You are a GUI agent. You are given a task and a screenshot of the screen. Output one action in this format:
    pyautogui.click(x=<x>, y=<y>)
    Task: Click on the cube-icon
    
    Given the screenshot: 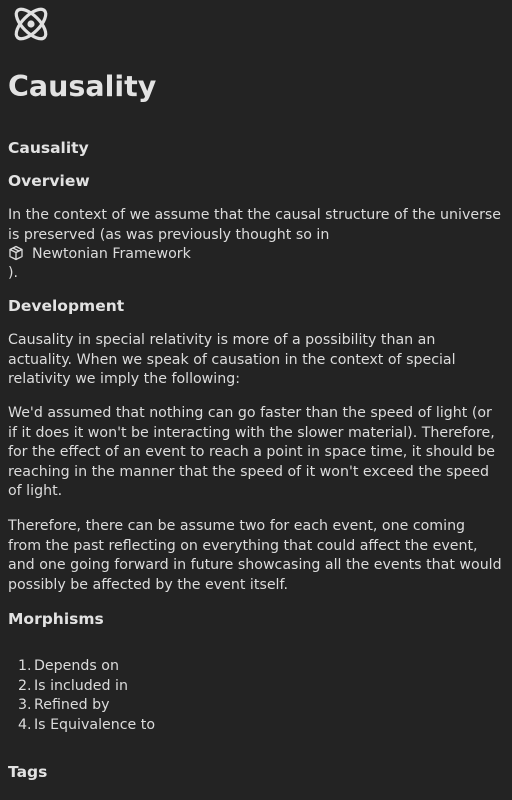 What is the action you would take?
    pyautogui.click(x=16, y=253)
    